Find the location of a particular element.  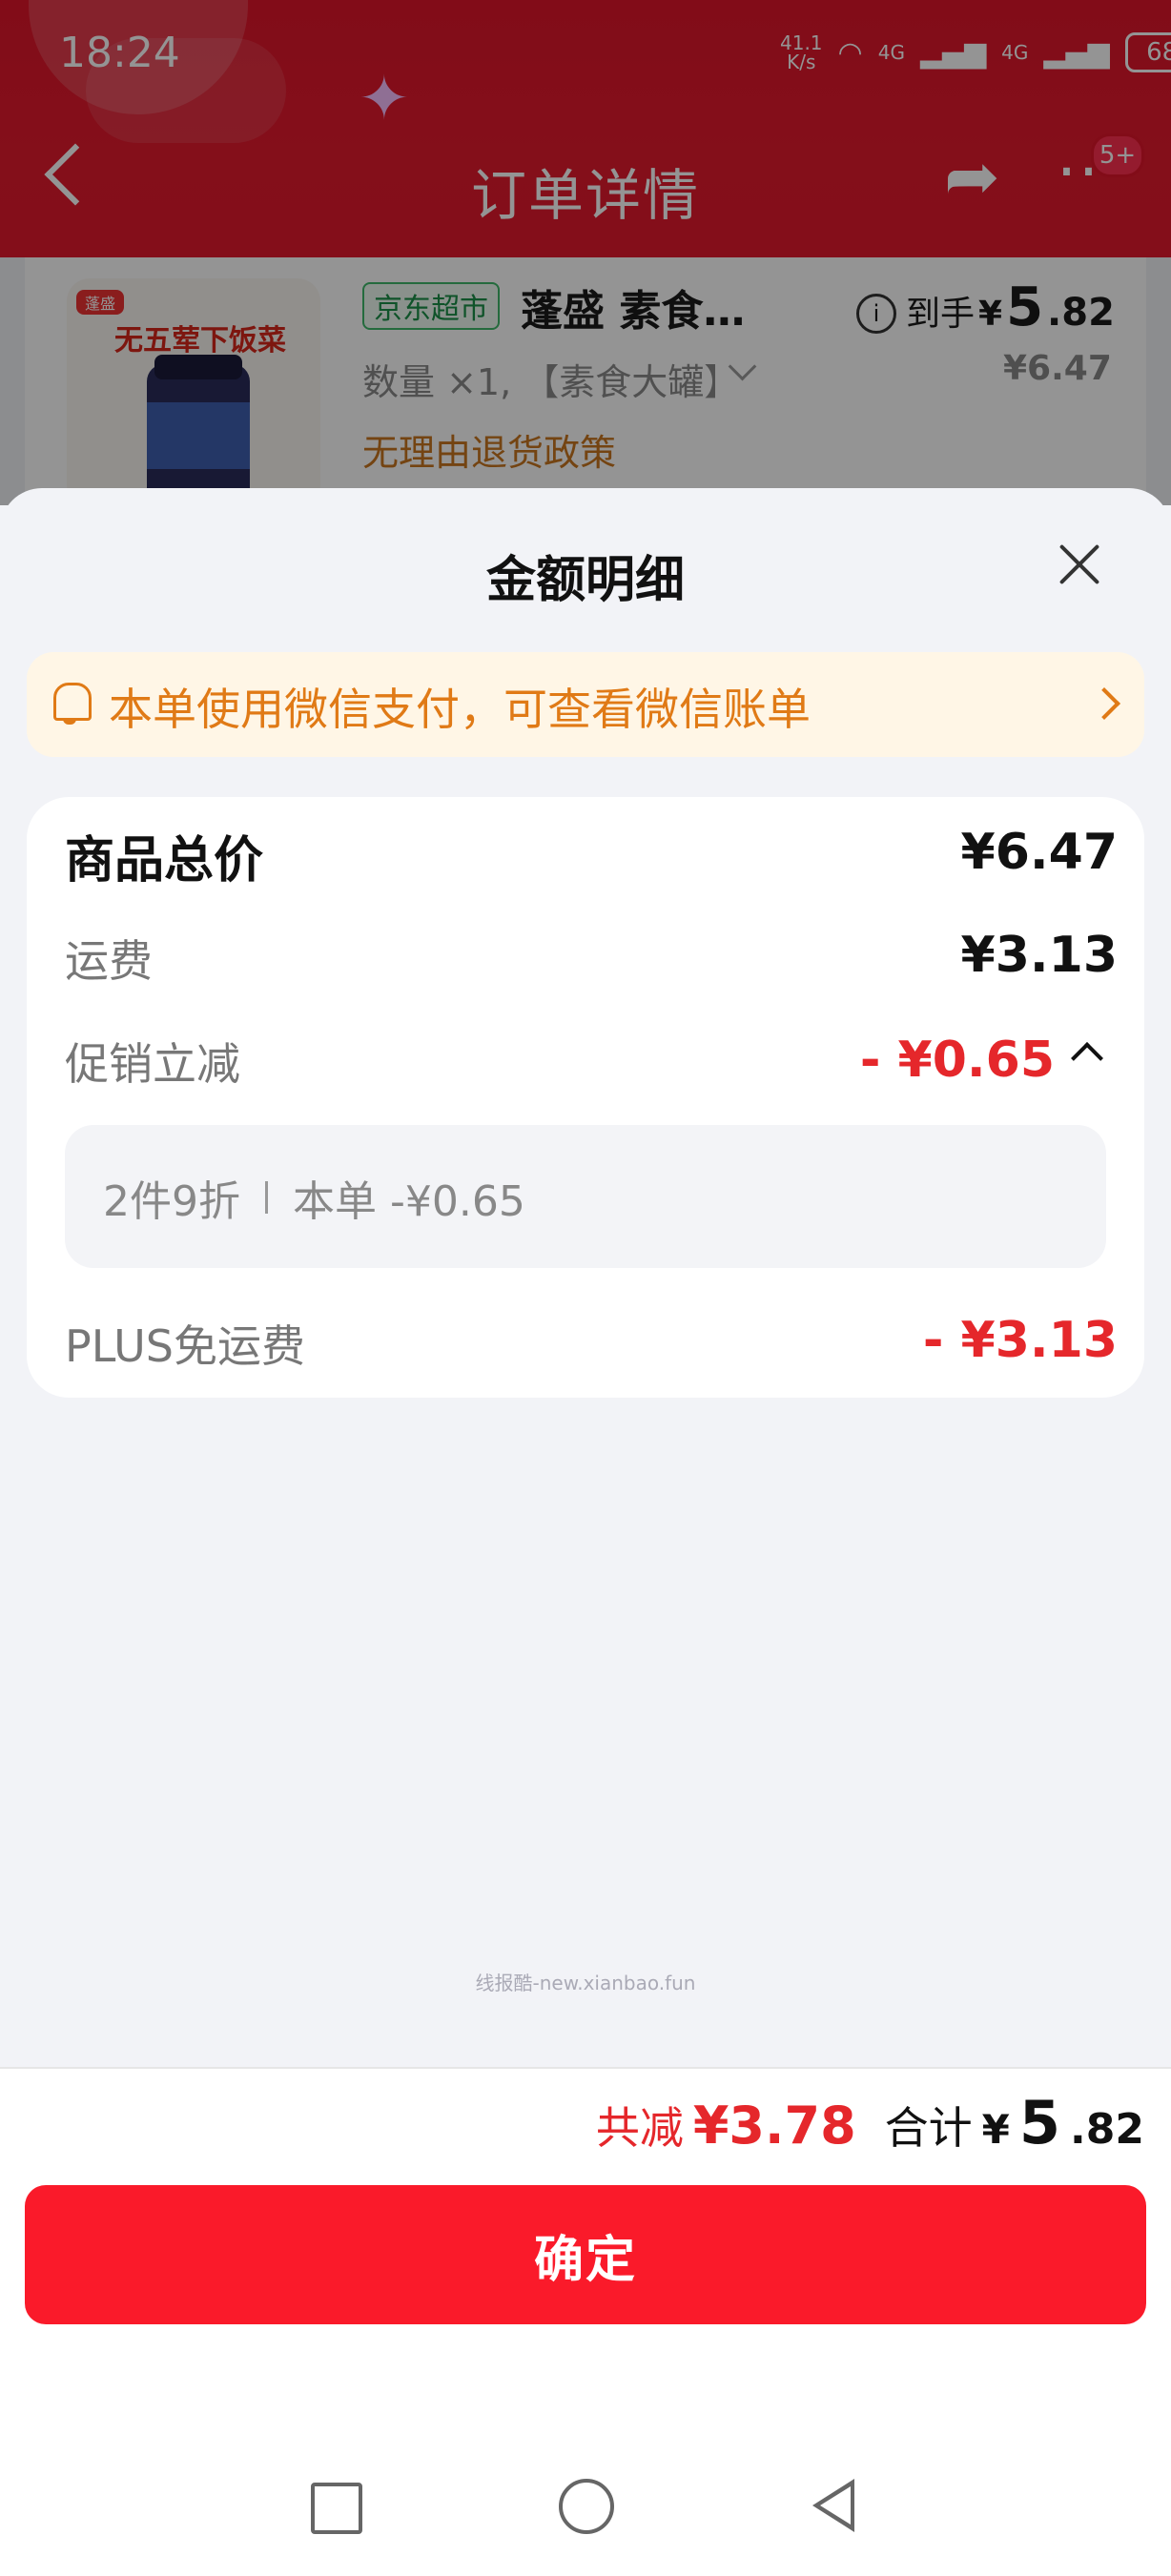

promo-detail: 2件9折 本单 -¥0.65 is located at coordinates (314, 1197).